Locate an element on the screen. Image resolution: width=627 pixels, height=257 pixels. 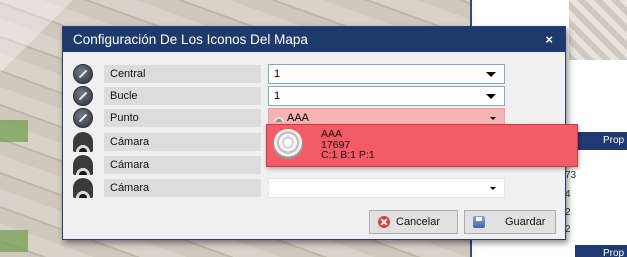
central-select-value: 1 is located at coordinates (277, 74).